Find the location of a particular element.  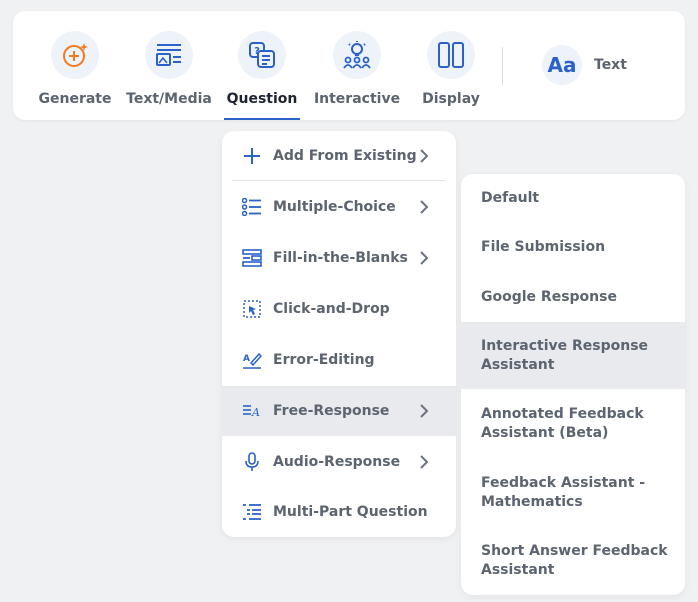

menu-item-multi-part-question: Multi-Part Question is located at coordinates (339, 512).